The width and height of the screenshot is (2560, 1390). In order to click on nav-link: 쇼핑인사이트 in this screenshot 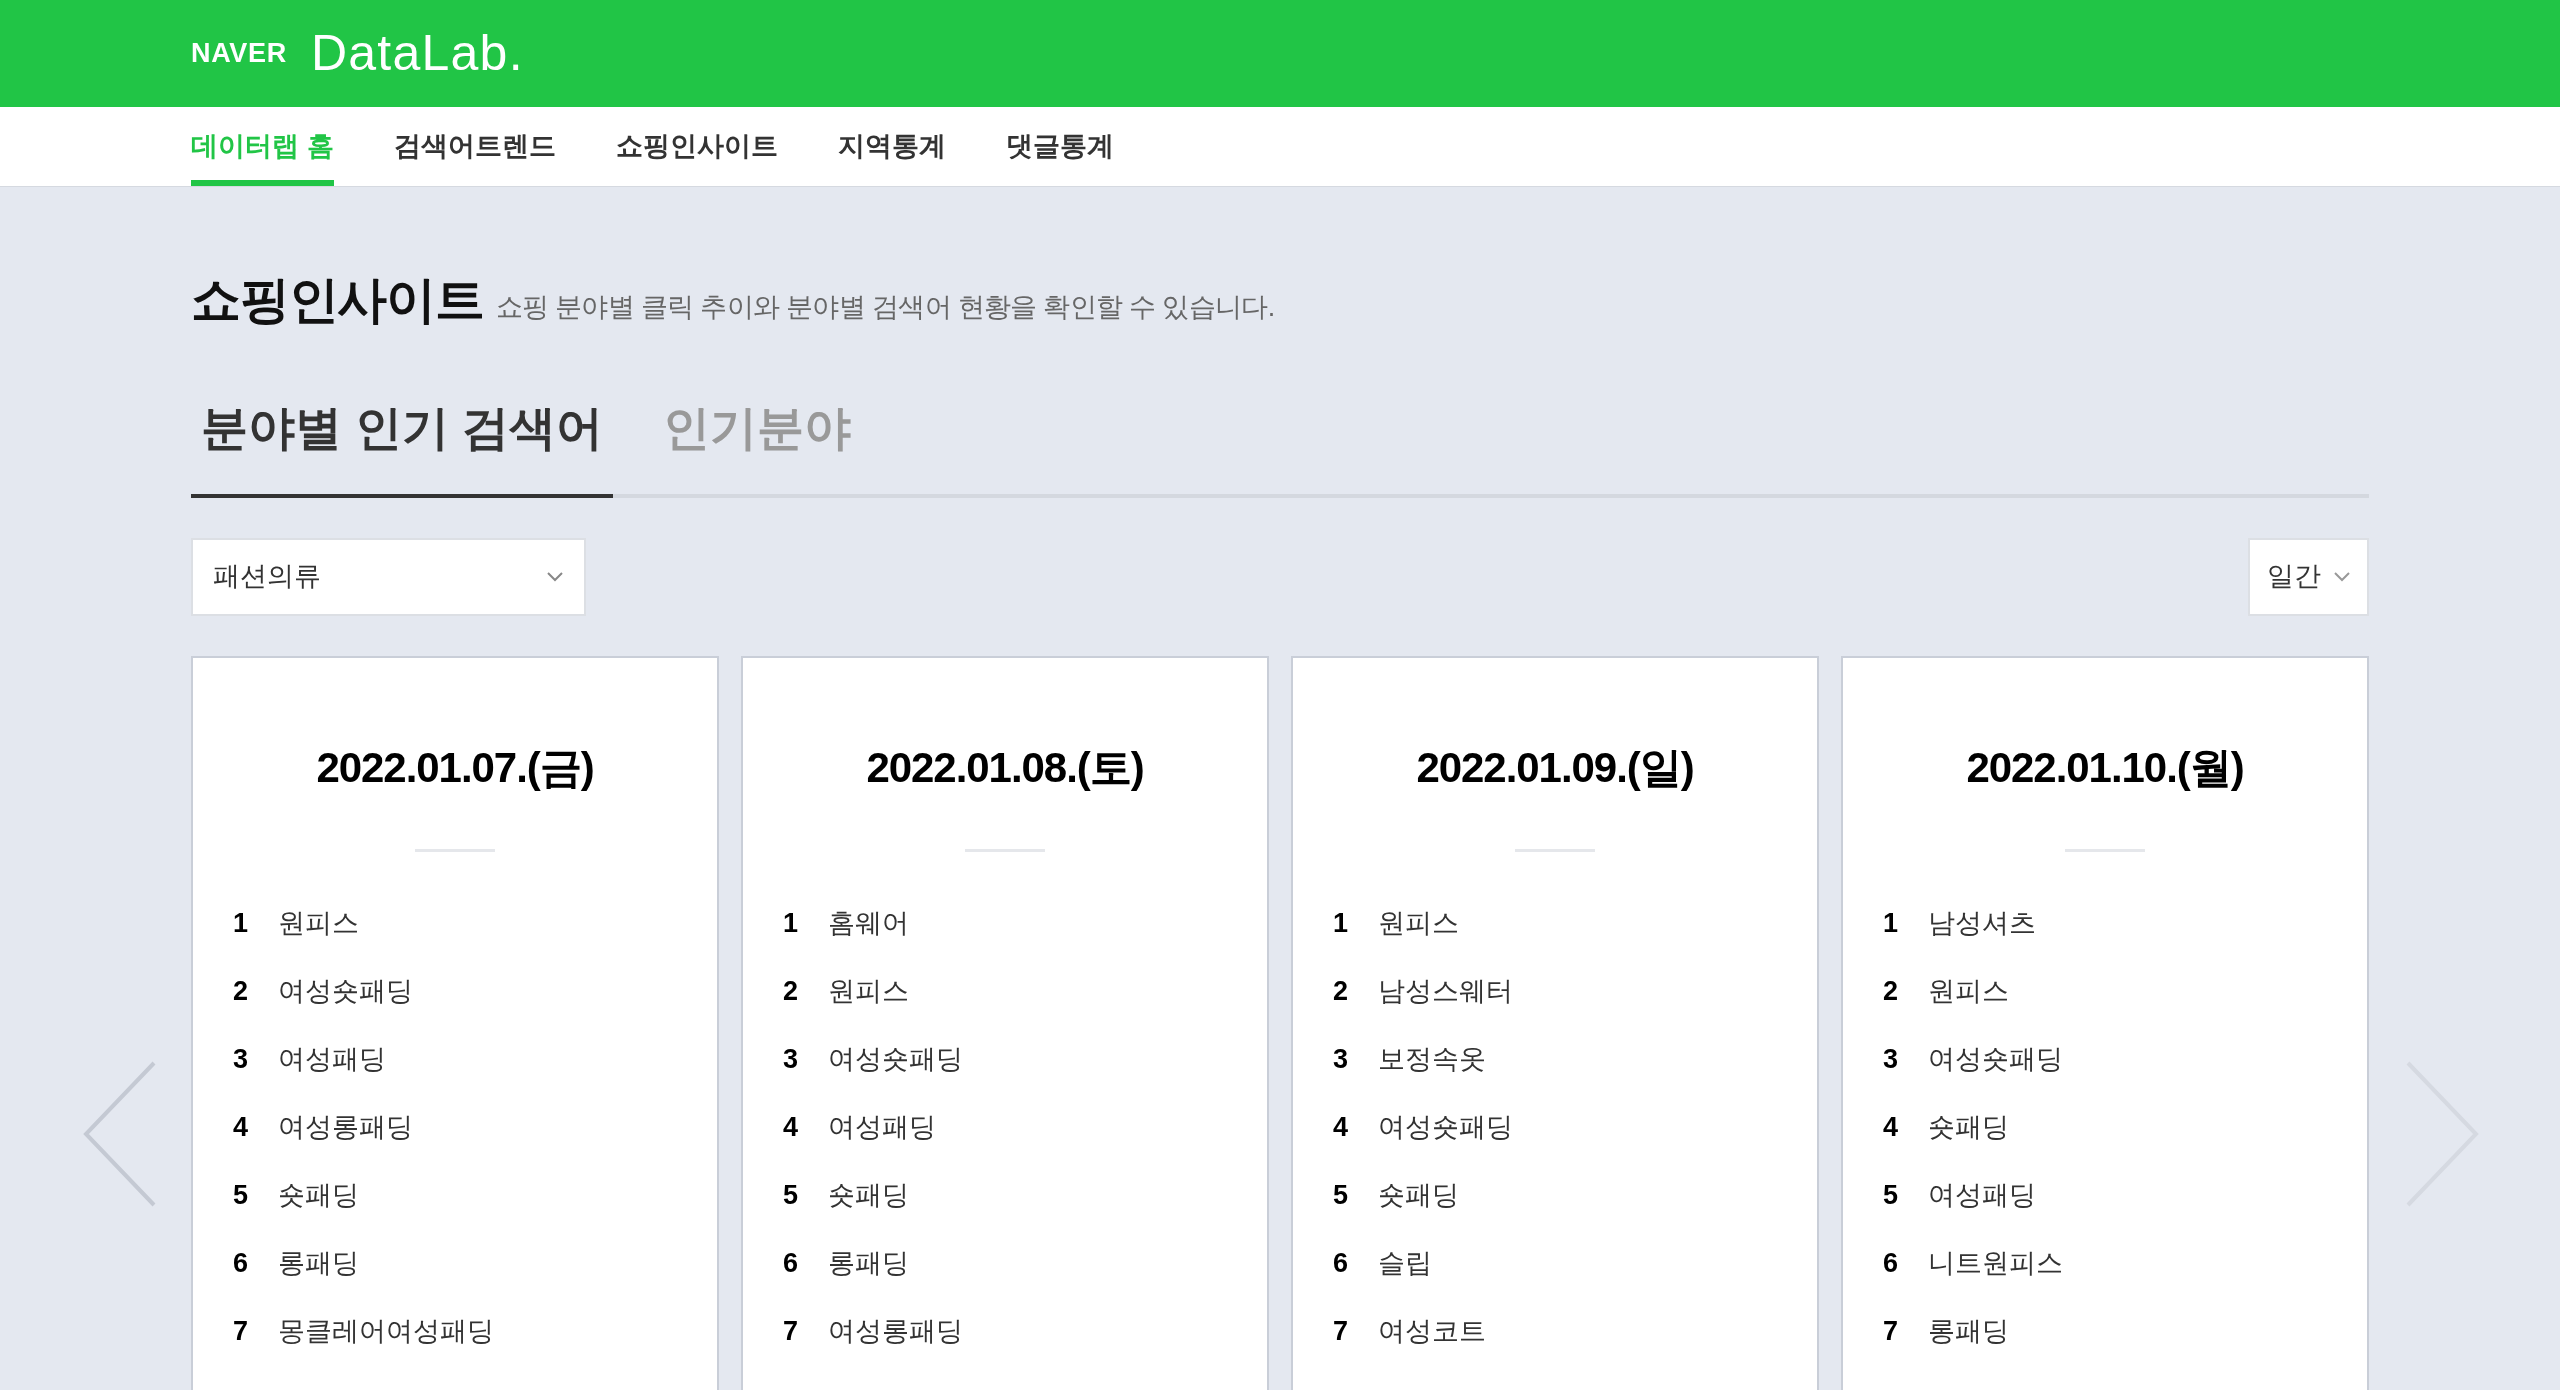, I will do `click(696, 146)`.